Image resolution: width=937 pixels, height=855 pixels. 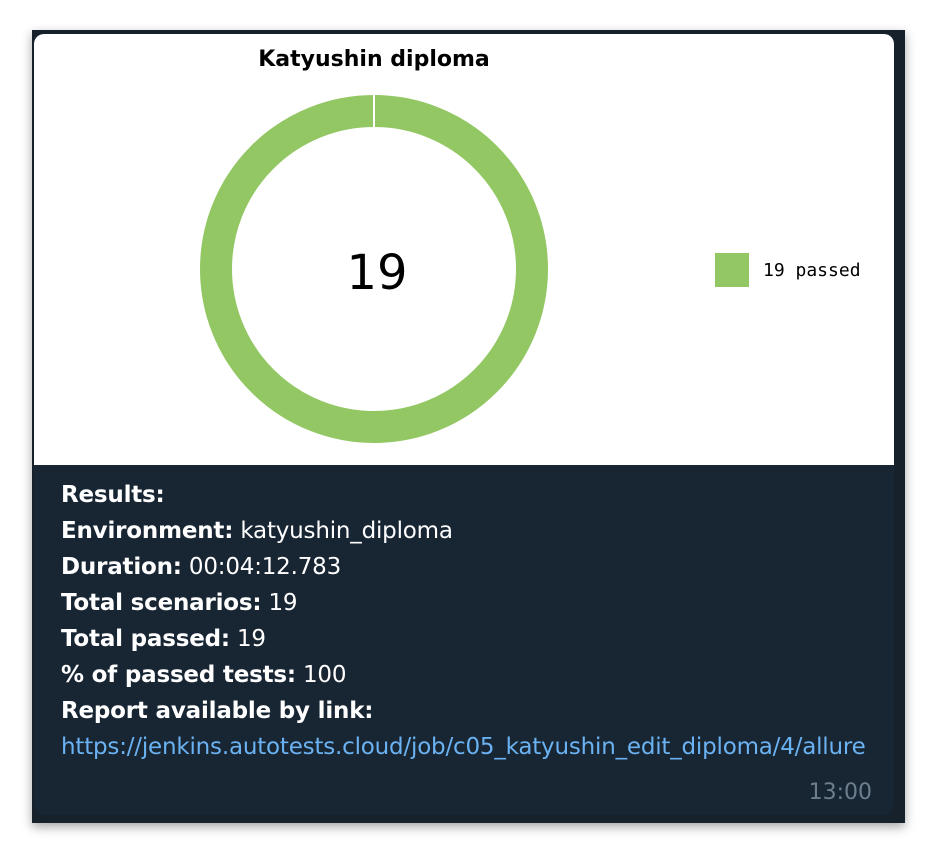 I want to click on results-heading: Results:, so click(x=113, y=495).